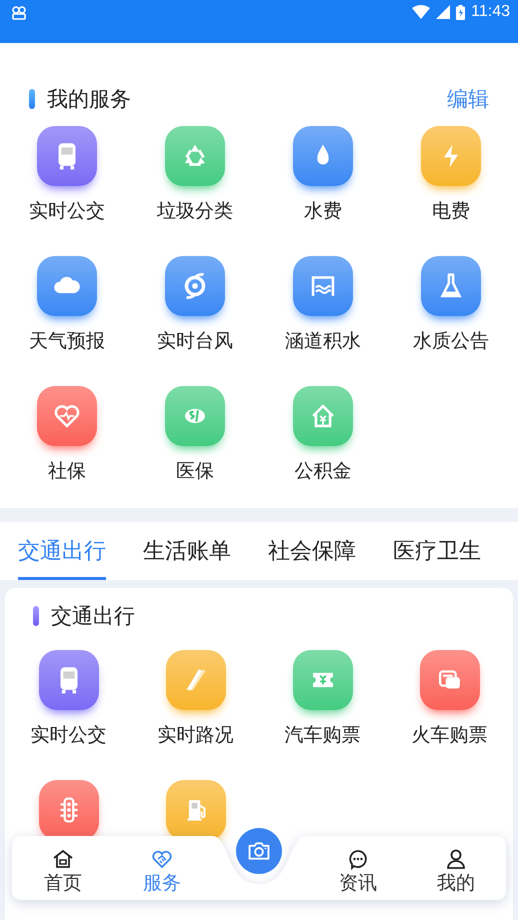 Image resolution: width=518 pixels, height=920 pixels. I want to click on battery-icon, so click(461, 12).